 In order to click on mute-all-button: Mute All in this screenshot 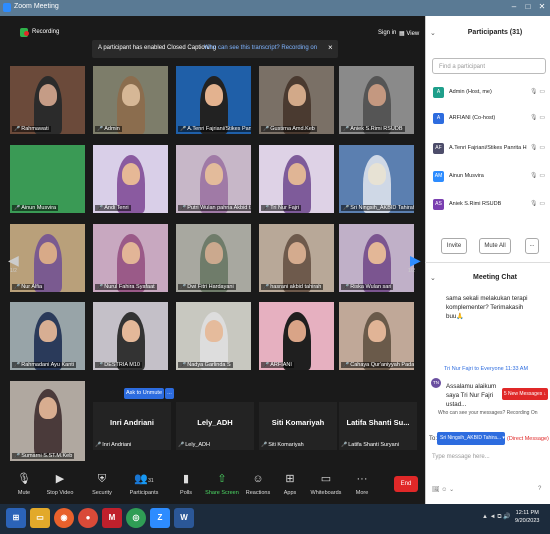, I will do `click(495, 246)`.